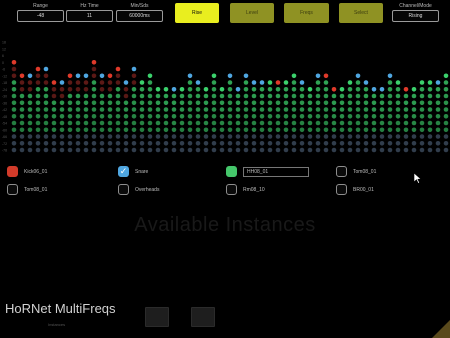 Image resolution: width=450 pixels, height=338 pixels. What do you see at coordinates (89, 16) in the screenshot?
I see `hz-time-field: 11` at bounding box center [89, 16].